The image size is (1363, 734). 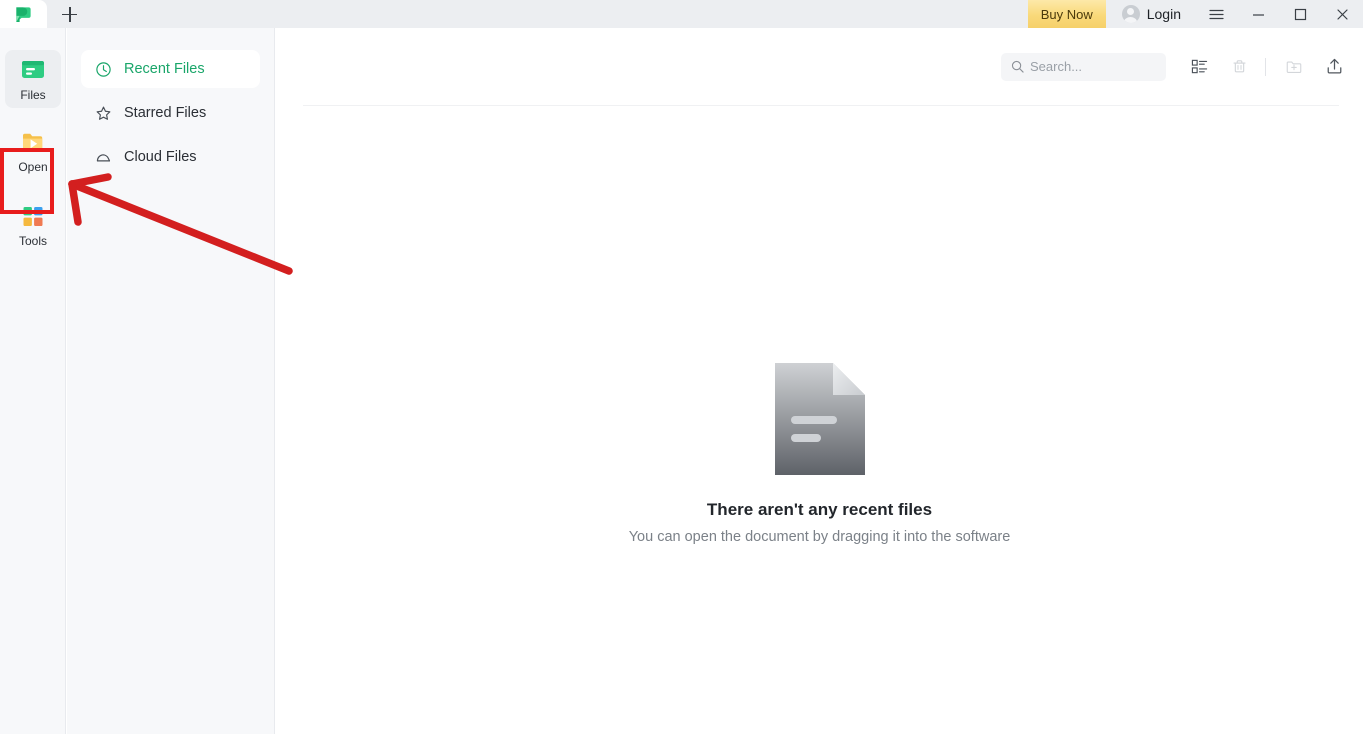 What do you see at coordinates (164, 69) in the screenshot?
I see `sidebar-item-label: Recent Files` at bounding box center [164, 69].